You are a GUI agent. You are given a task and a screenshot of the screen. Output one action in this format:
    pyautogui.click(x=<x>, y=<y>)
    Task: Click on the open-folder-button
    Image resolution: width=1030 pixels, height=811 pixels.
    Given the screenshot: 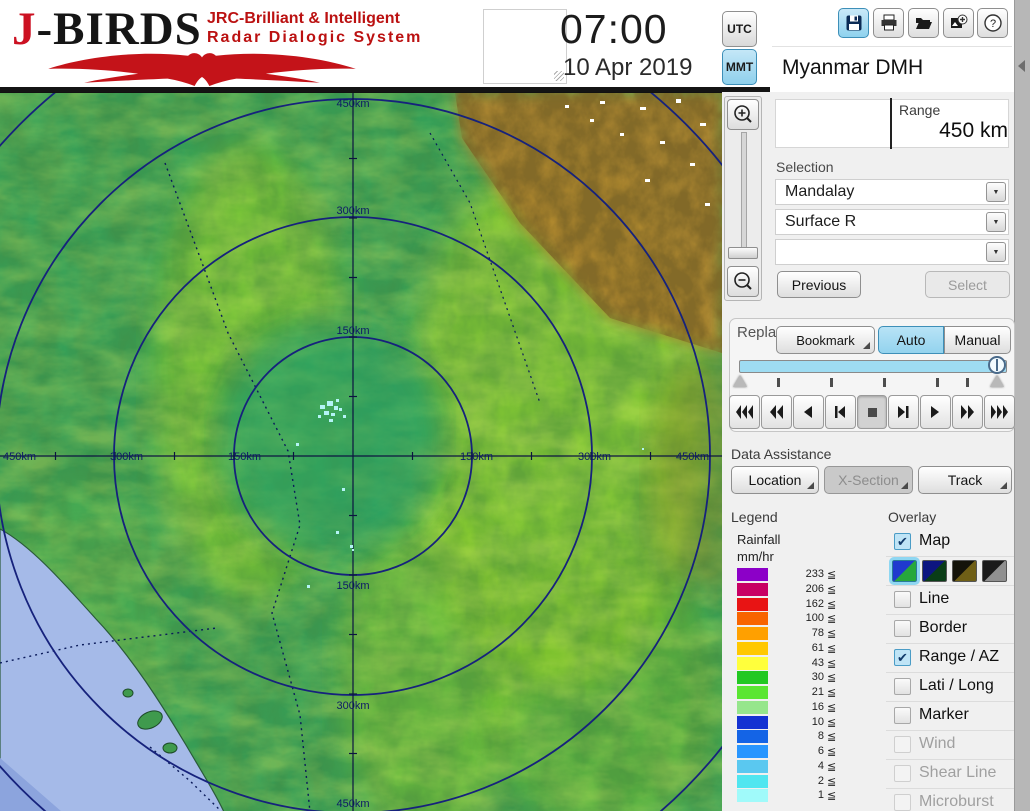 What is the action you would take?
    pyautogui.click(x=923, y=23)
    